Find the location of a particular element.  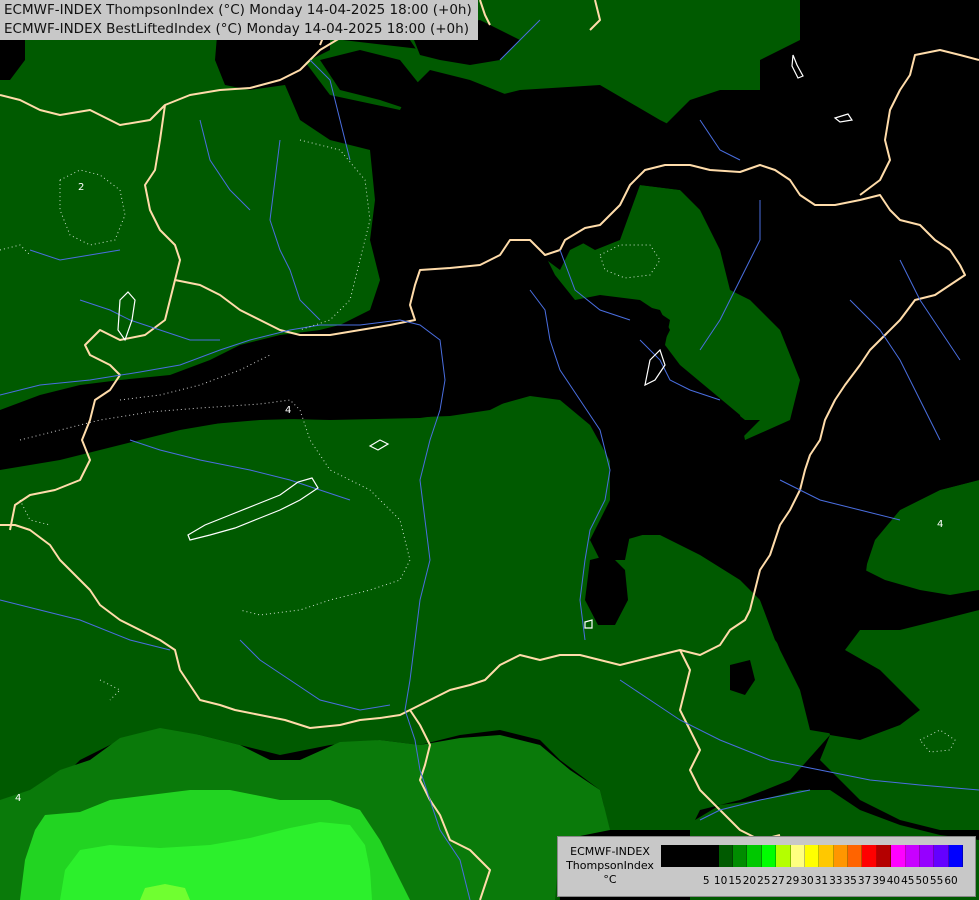

legend-tick-label: 31 is located at coordinates (821, 881).